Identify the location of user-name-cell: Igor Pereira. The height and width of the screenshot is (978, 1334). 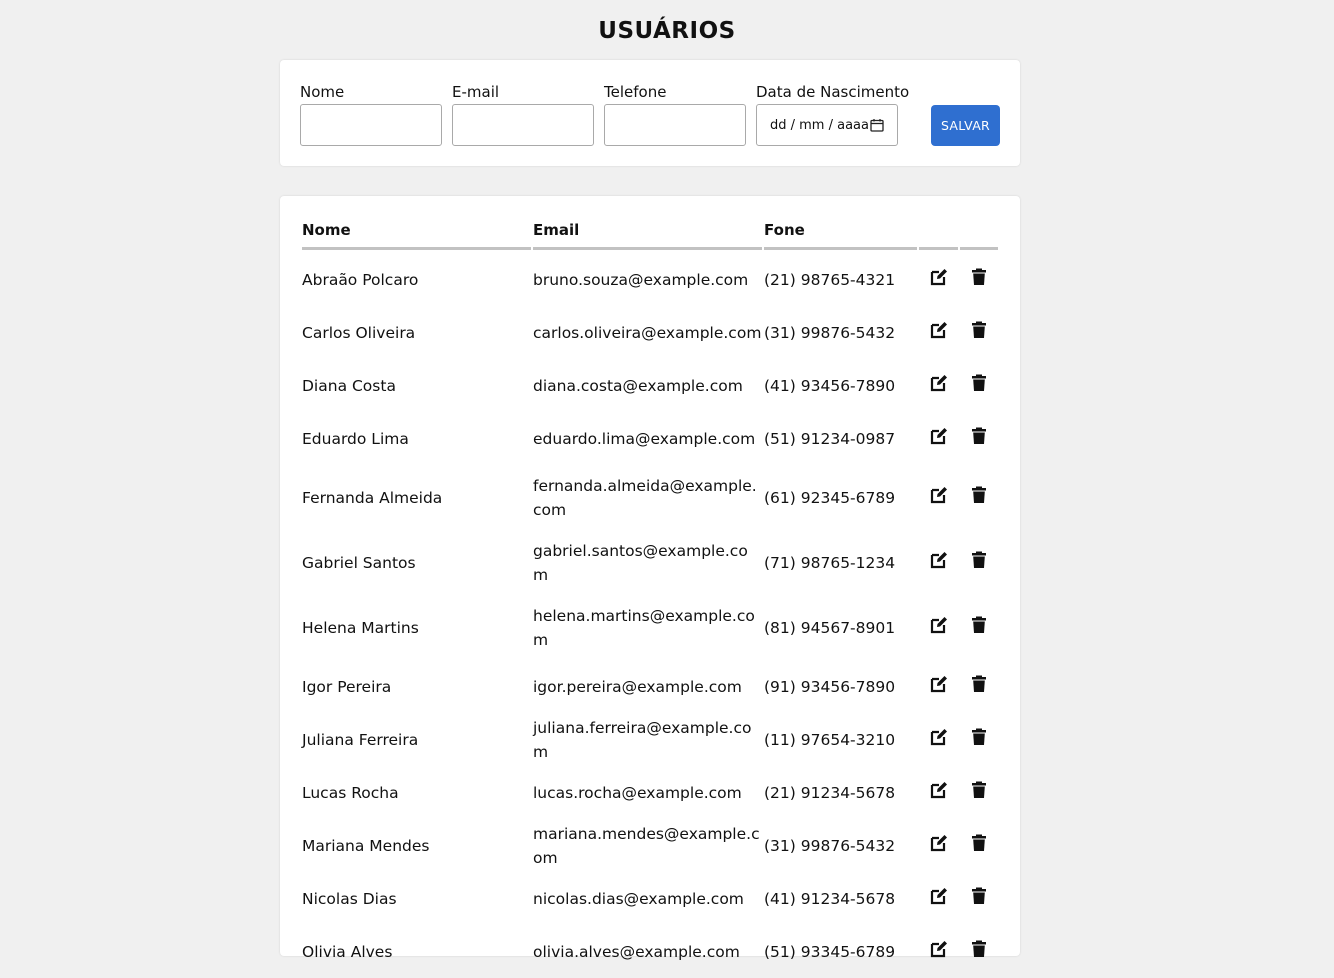
(347, 686).